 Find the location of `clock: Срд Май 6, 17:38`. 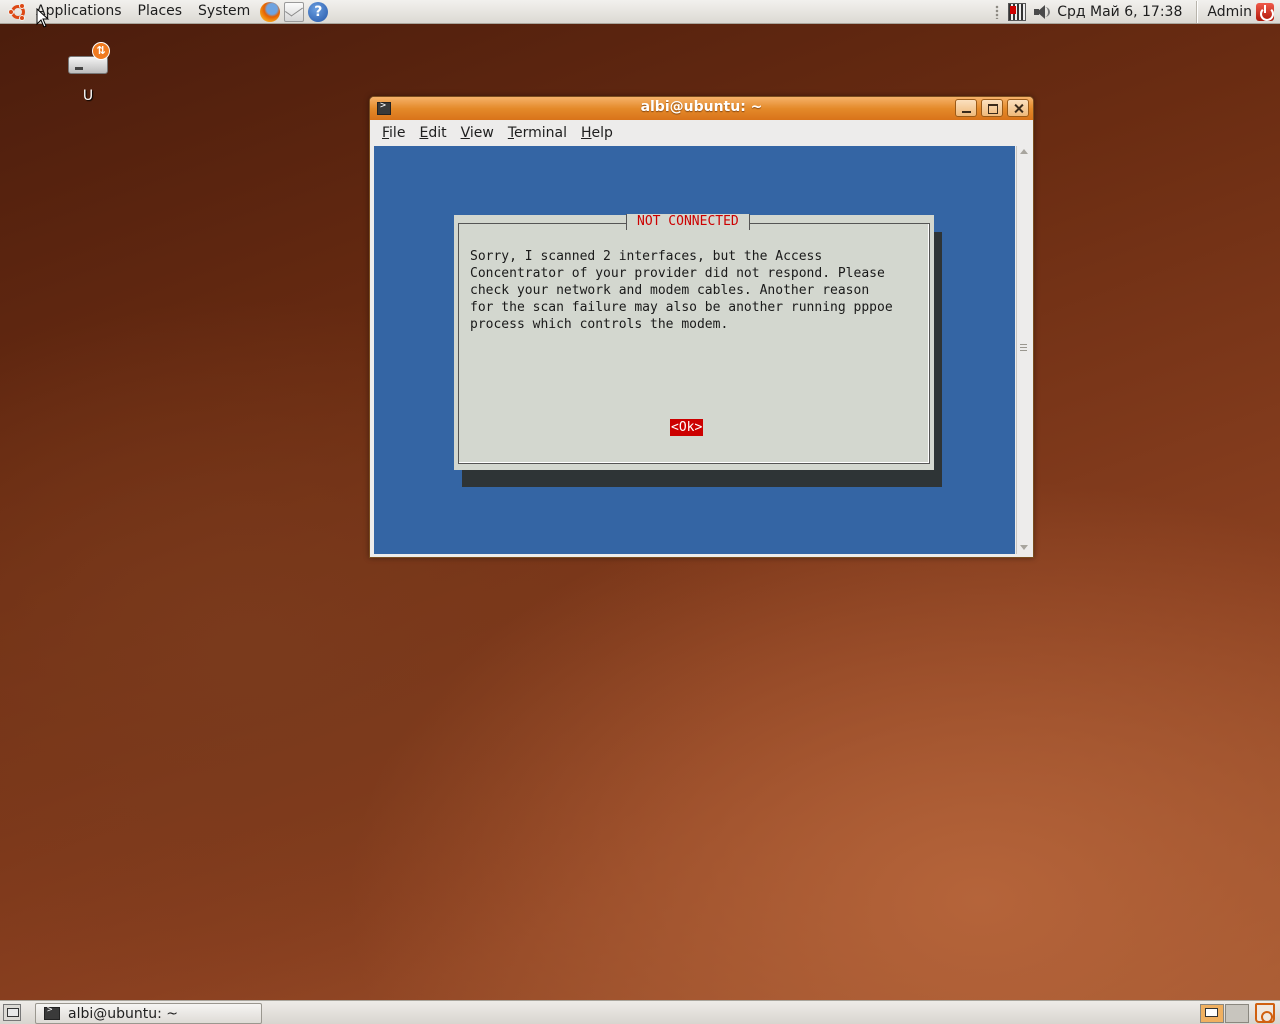

clock: Срд Май 6, 17:38 is located at coordinates (1121, 12).